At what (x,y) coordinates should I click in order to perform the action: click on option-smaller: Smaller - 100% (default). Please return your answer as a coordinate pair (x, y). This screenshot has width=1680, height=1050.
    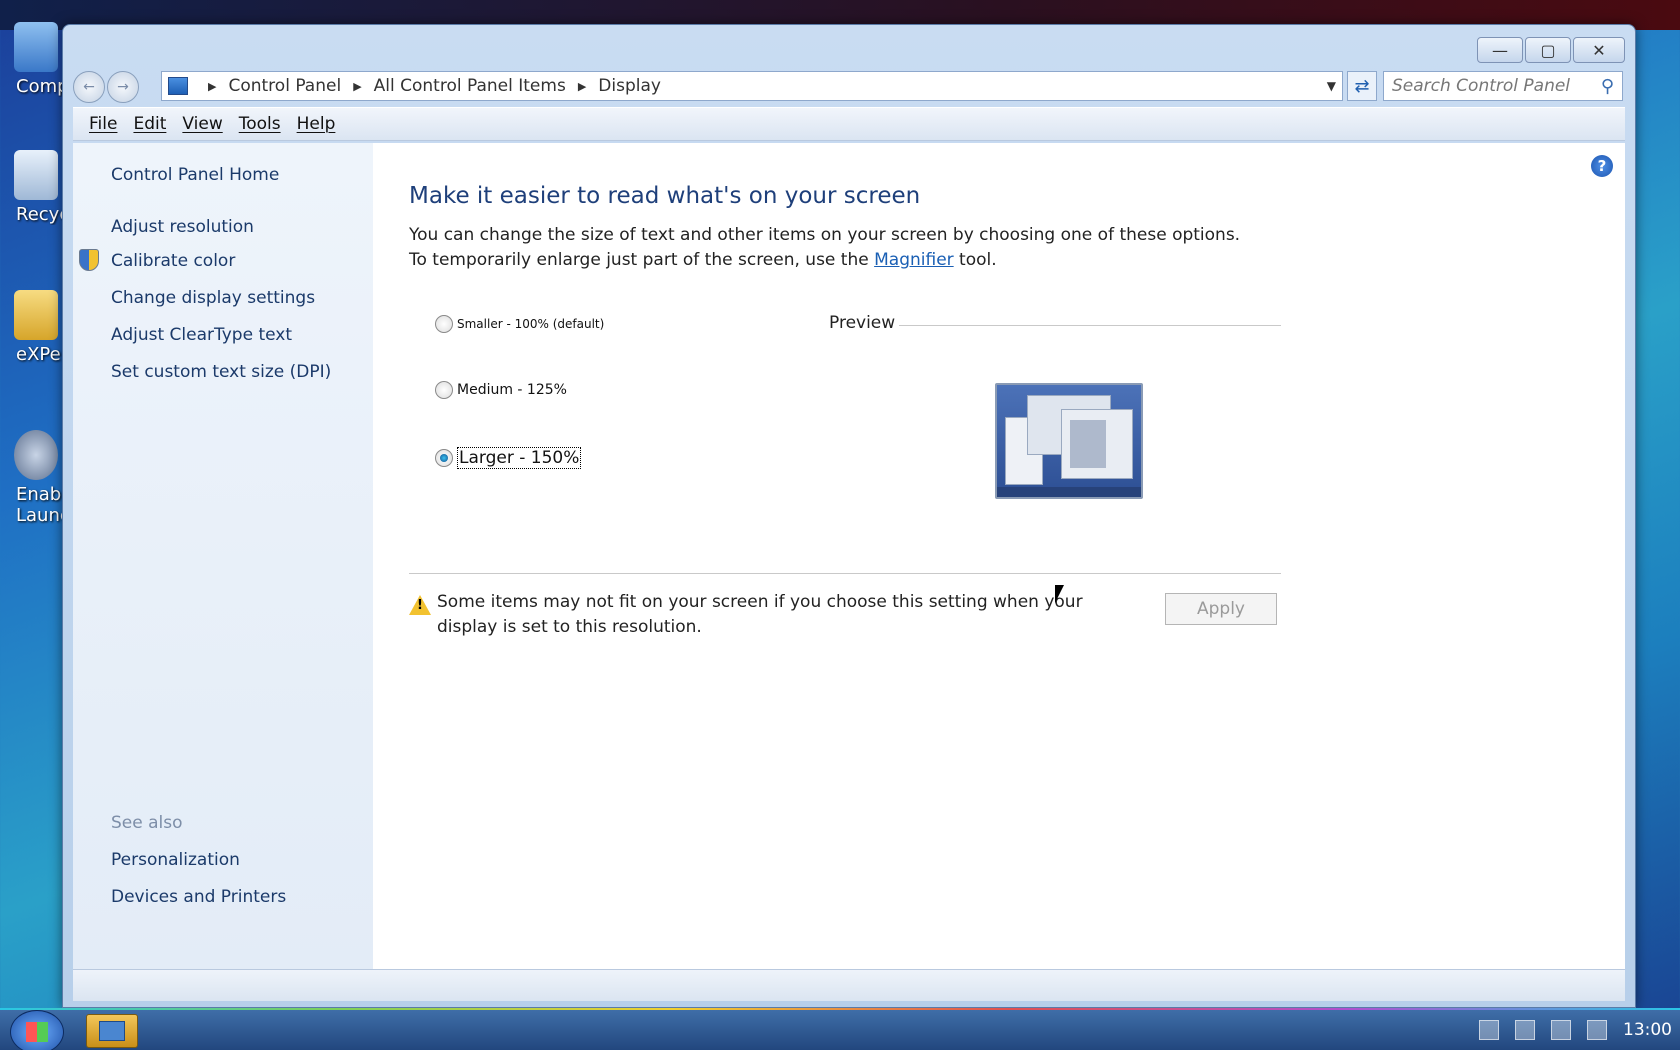
    Looking at the image, I should click on (519, 324).